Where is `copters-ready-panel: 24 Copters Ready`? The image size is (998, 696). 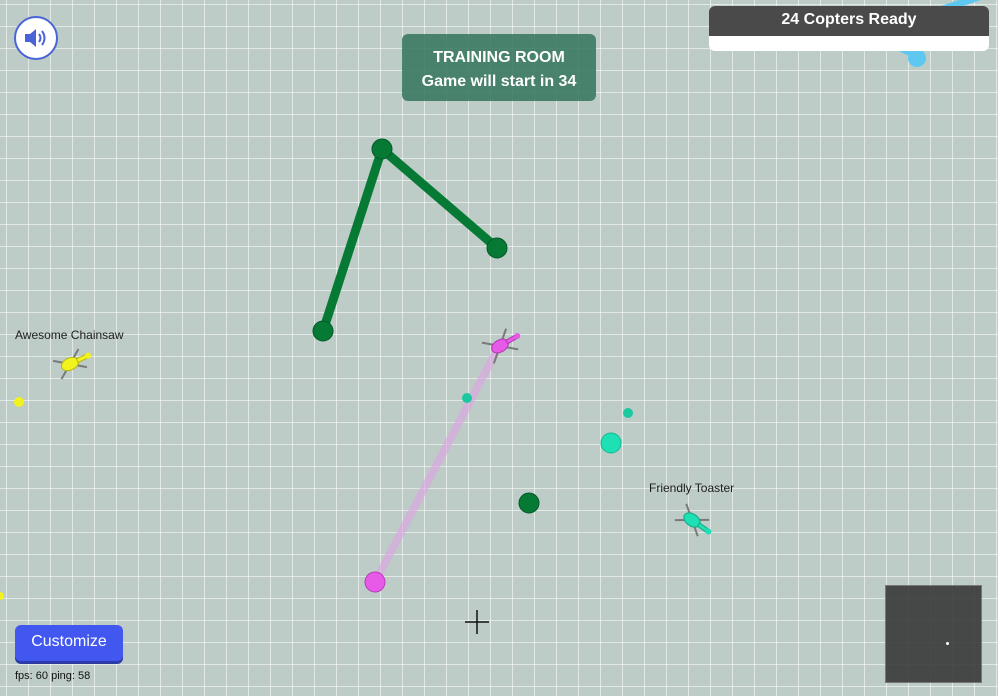 copters-ready-panel: 24 Copters Ready is located at coordinates (849, 28).